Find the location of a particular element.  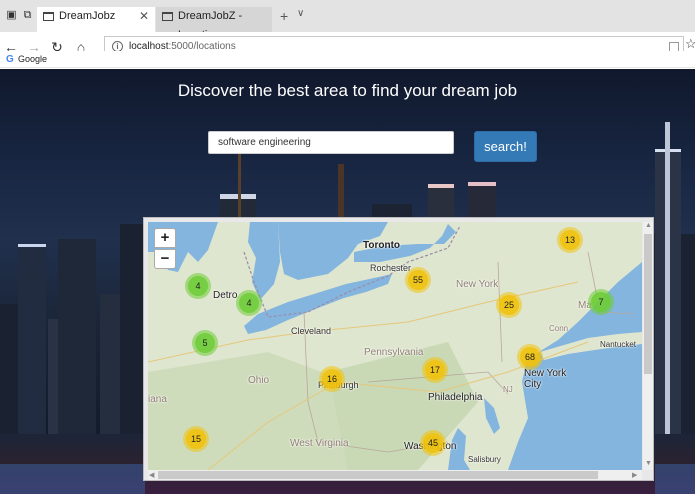

label-rochester: Rochester is located at coordinates (391, 268).